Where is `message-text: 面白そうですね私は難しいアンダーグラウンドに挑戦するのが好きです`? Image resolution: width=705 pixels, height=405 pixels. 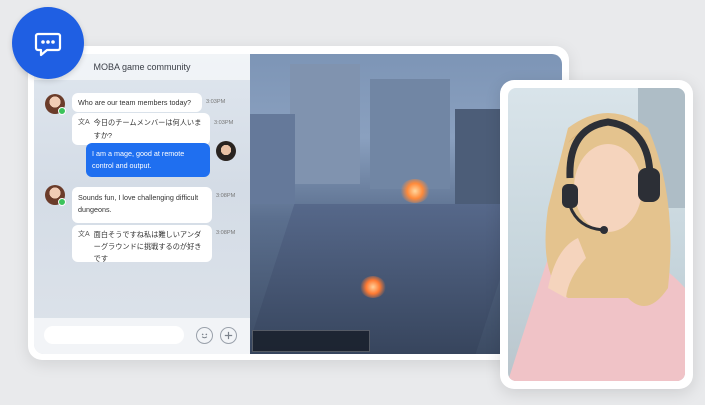 message-text: 面白そうですね私は難しいアンダーグラウンドに挑戦するのが好きです is located at coordinates (147, 246).